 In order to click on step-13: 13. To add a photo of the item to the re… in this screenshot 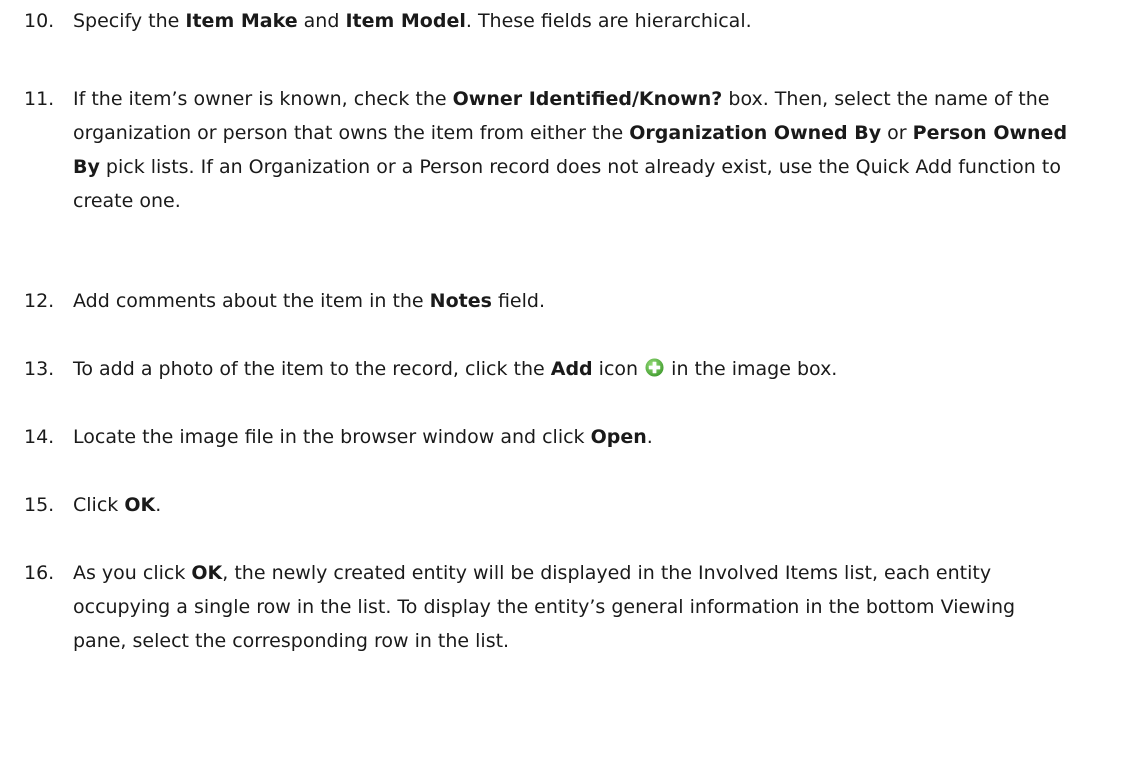, I will do `click(565, 369)`.